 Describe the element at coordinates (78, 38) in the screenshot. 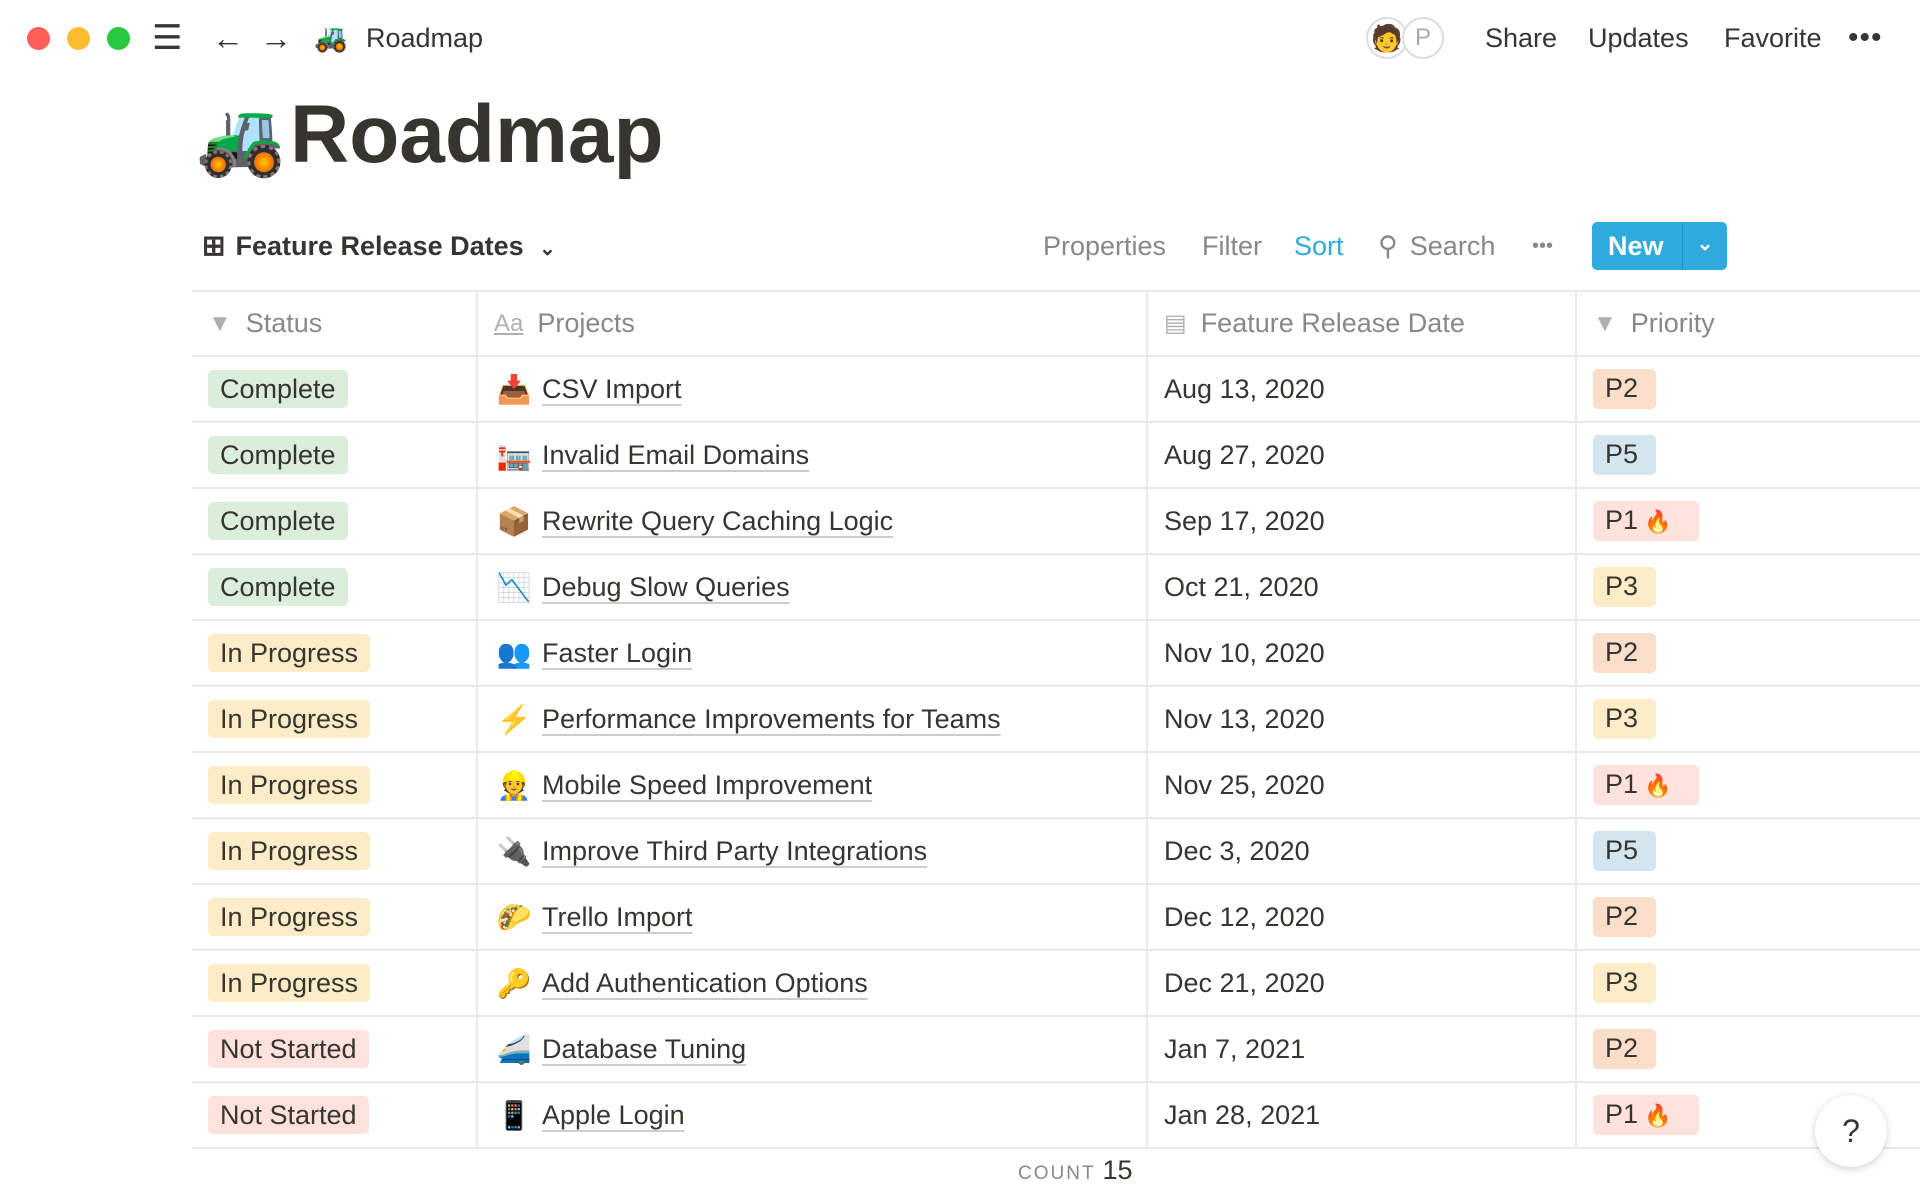

I see `minimize-window-button` at that location.